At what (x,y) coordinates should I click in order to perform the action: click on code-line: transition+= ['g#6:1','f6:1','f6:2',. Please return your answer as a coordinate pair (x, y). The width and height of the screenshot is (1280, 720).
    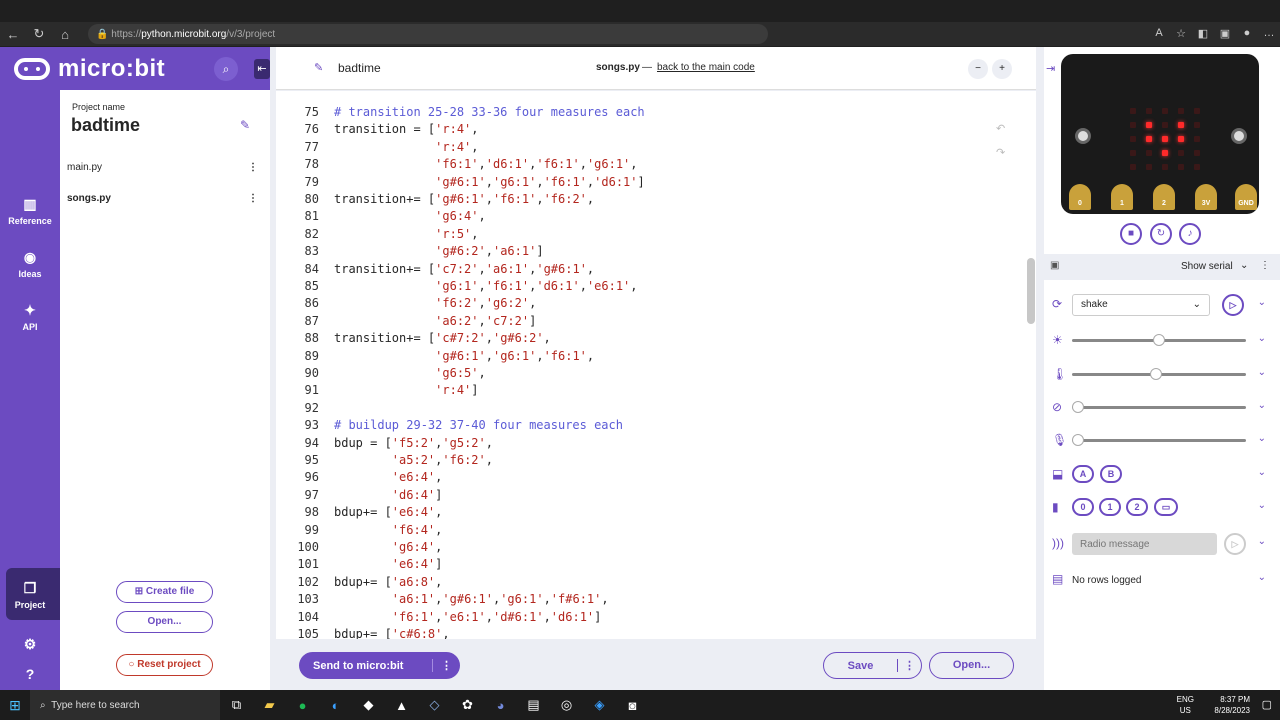
    Looking at the image, I should click on (464, 199).